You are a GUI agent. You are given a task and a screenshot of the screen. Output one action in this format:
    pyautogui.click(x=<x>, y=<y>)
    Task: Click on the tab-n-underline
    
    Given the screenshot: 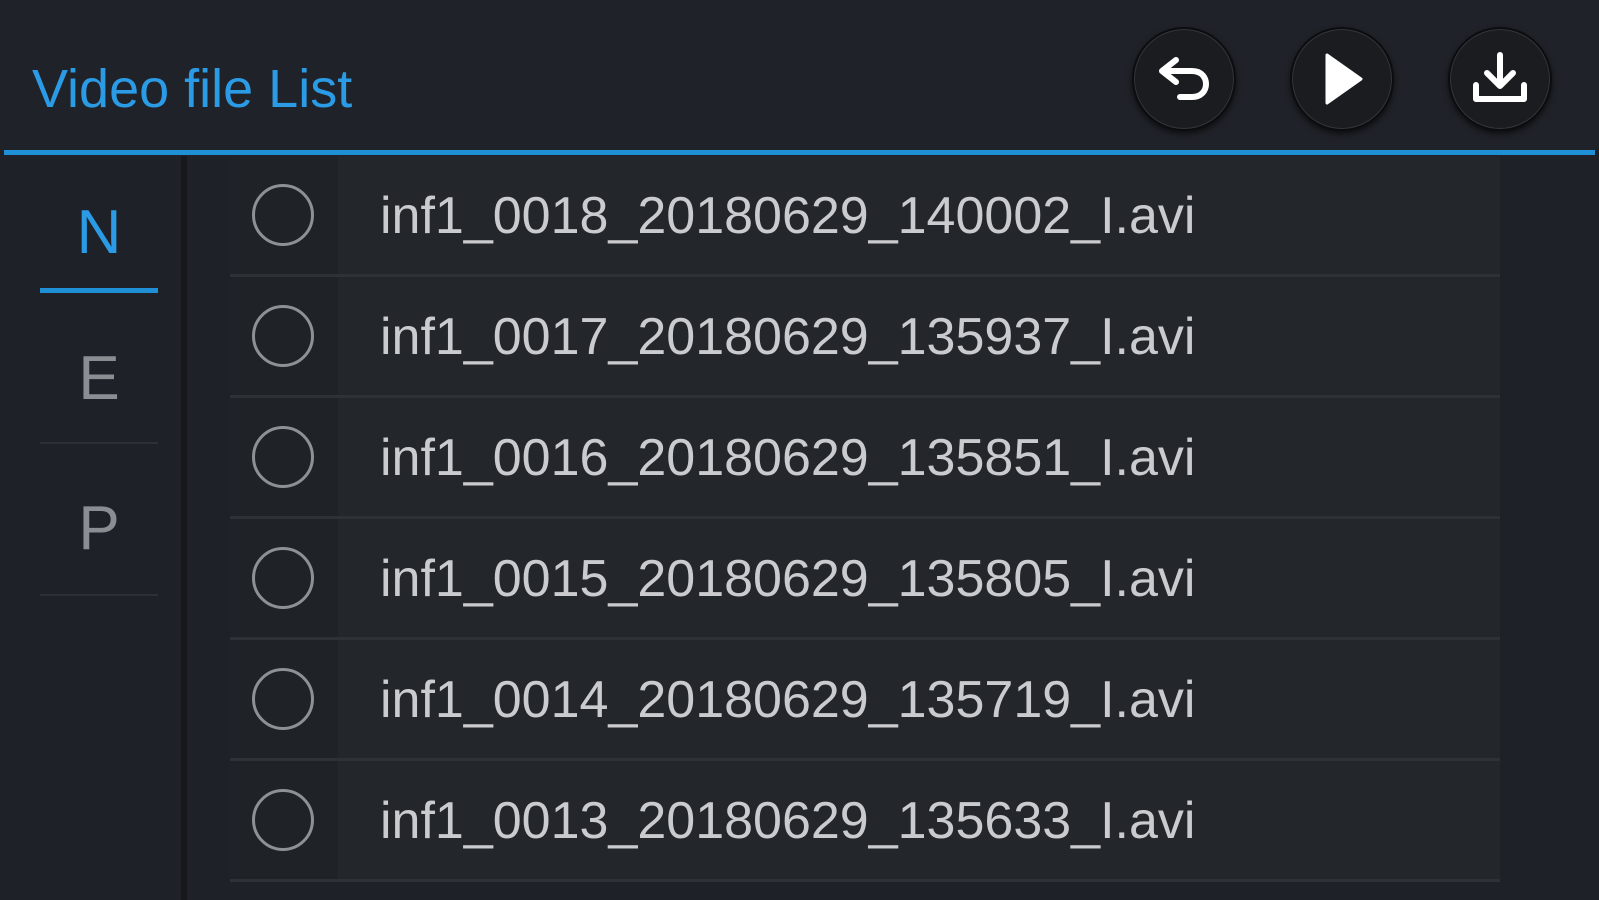 What is the action you would take?
    pyautogui.click(x=99, y=290)
    